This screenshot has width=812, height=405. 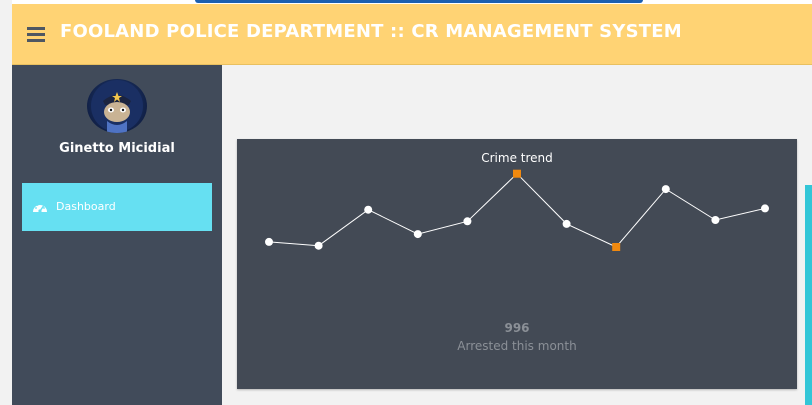 I want to click on scrollbar, so click(x=808, y=295).